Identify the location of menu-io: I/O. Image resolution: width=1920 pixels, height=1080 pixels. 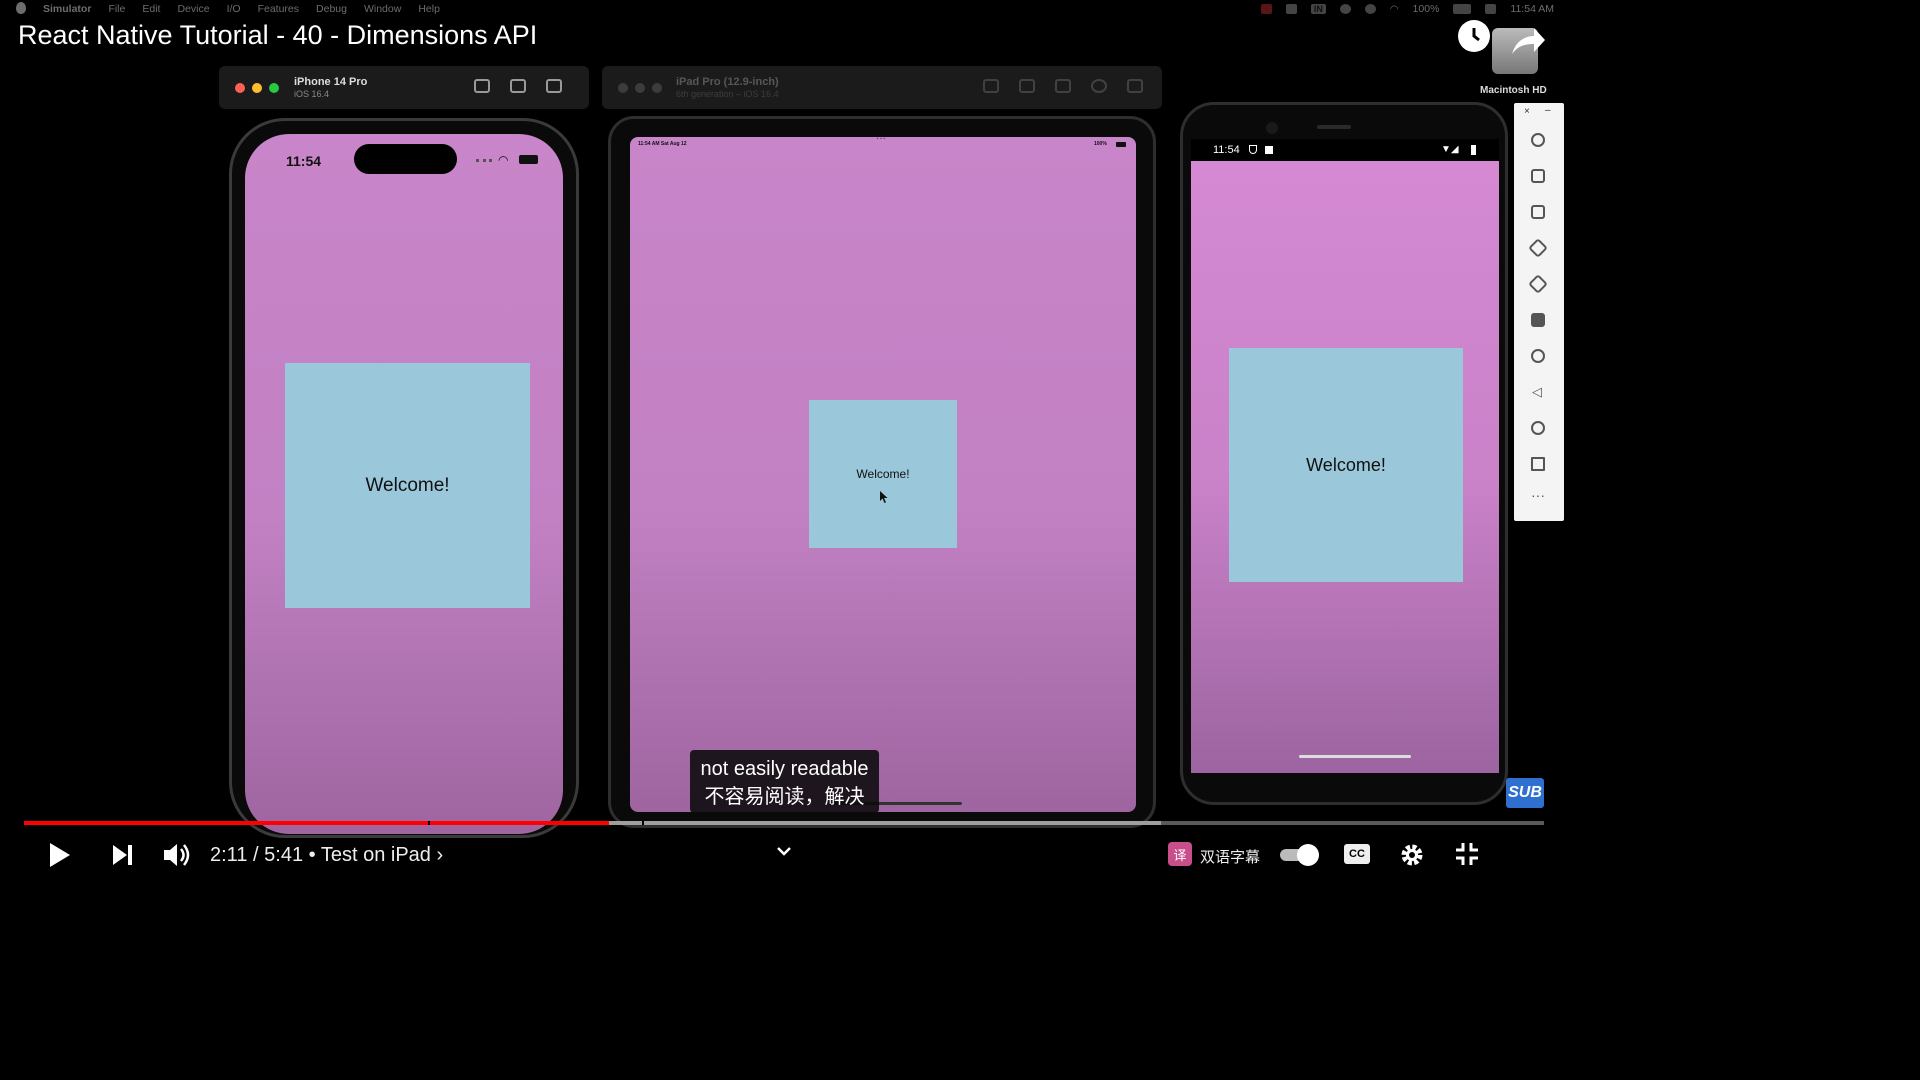
(234, 9).